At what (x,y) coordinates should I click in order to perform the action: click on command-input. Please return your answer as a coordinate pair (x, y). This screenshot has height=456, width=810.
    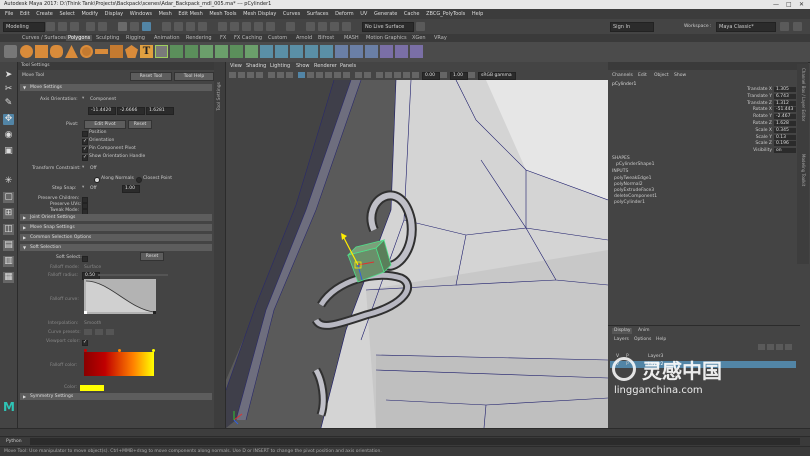
    Looking at the image, I should click on (415, 441).